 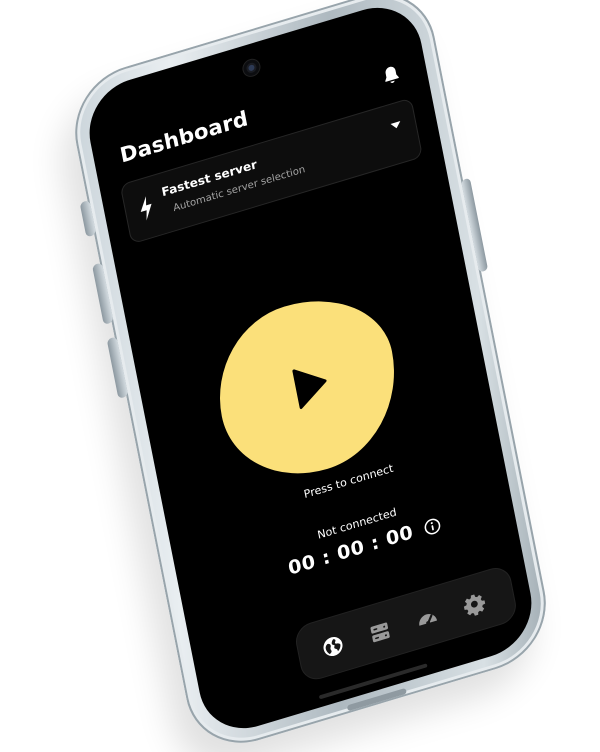 I want to click on play-icon, so click(x=309, y=389).